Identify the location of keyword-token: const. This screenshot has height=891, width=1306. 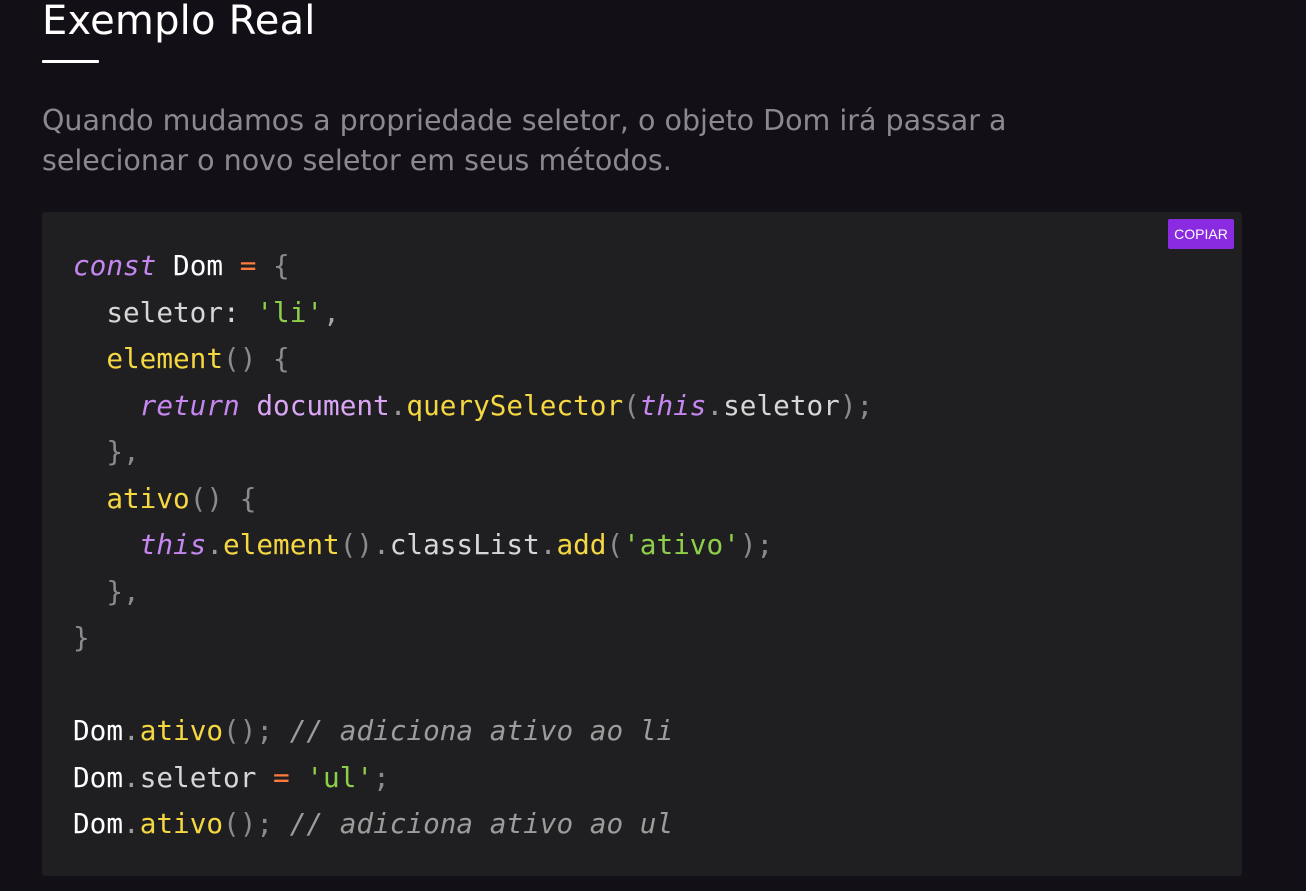
(115, 265).